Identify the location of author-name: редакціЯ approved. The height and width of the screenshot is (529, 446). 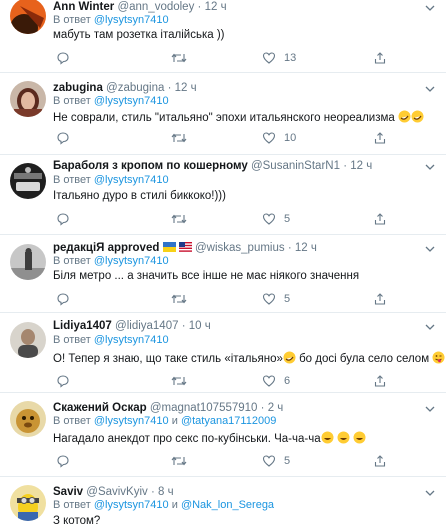
(106, 248).